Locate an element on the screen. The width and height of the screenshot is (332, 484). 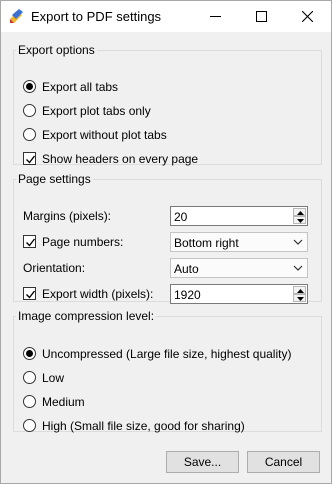
orientation-dropdown: Auto is located at coordinates (239, 268).